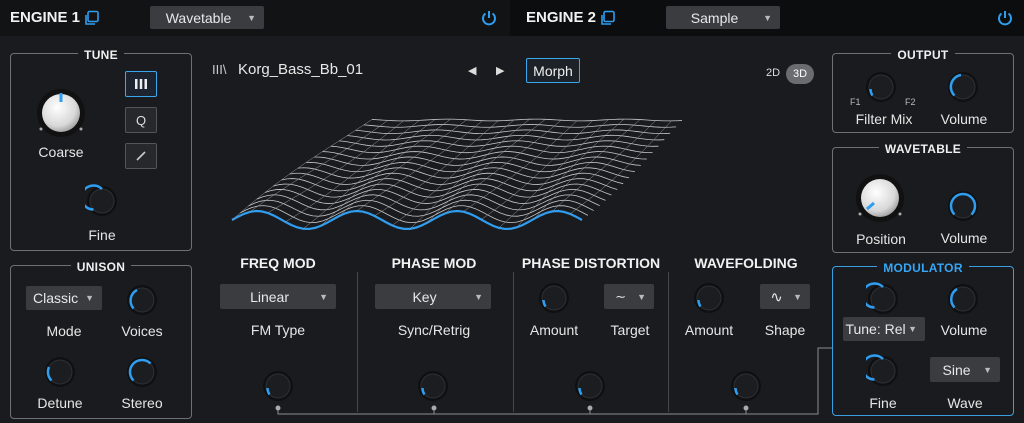  I want to click on detune-knob, so click(60, 372).